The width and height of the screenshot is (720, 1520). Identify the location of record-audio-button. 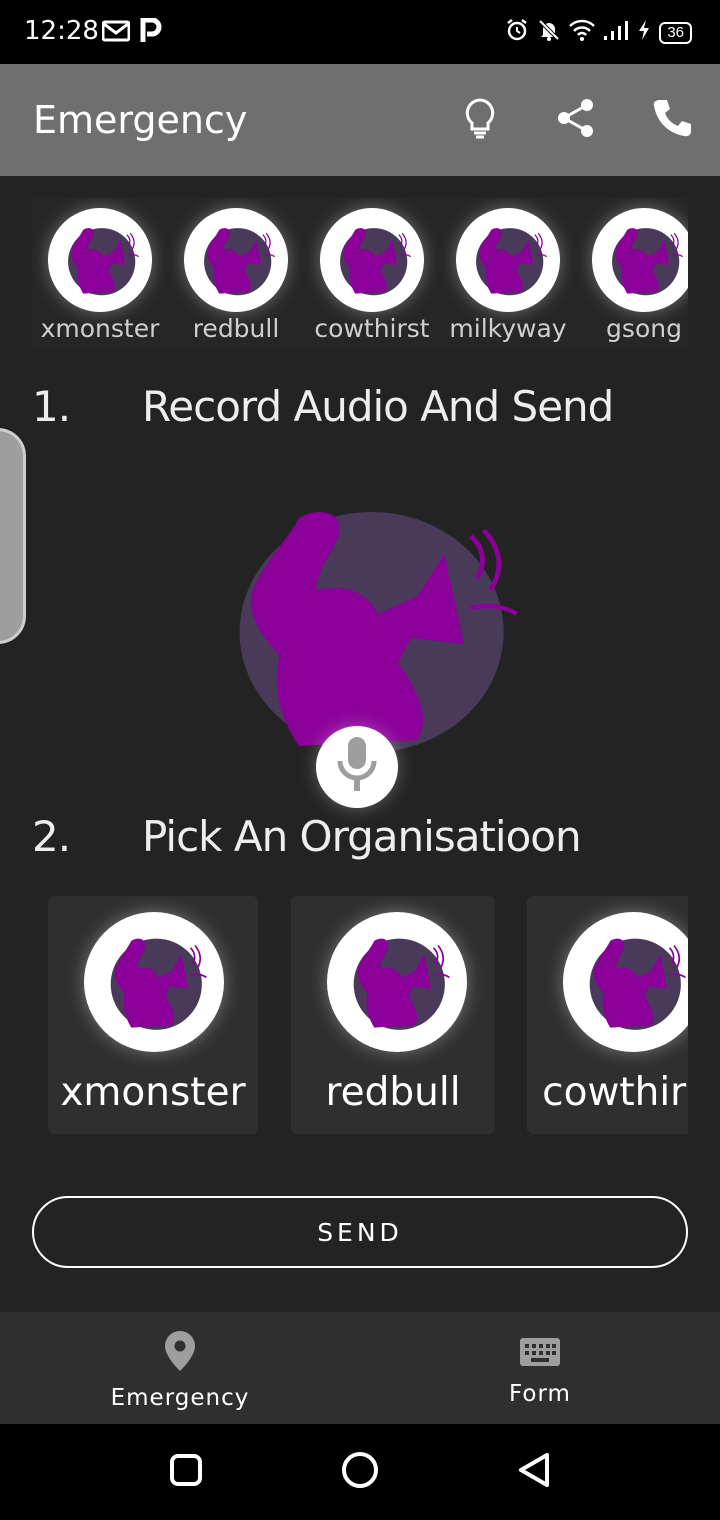
(357, 767).